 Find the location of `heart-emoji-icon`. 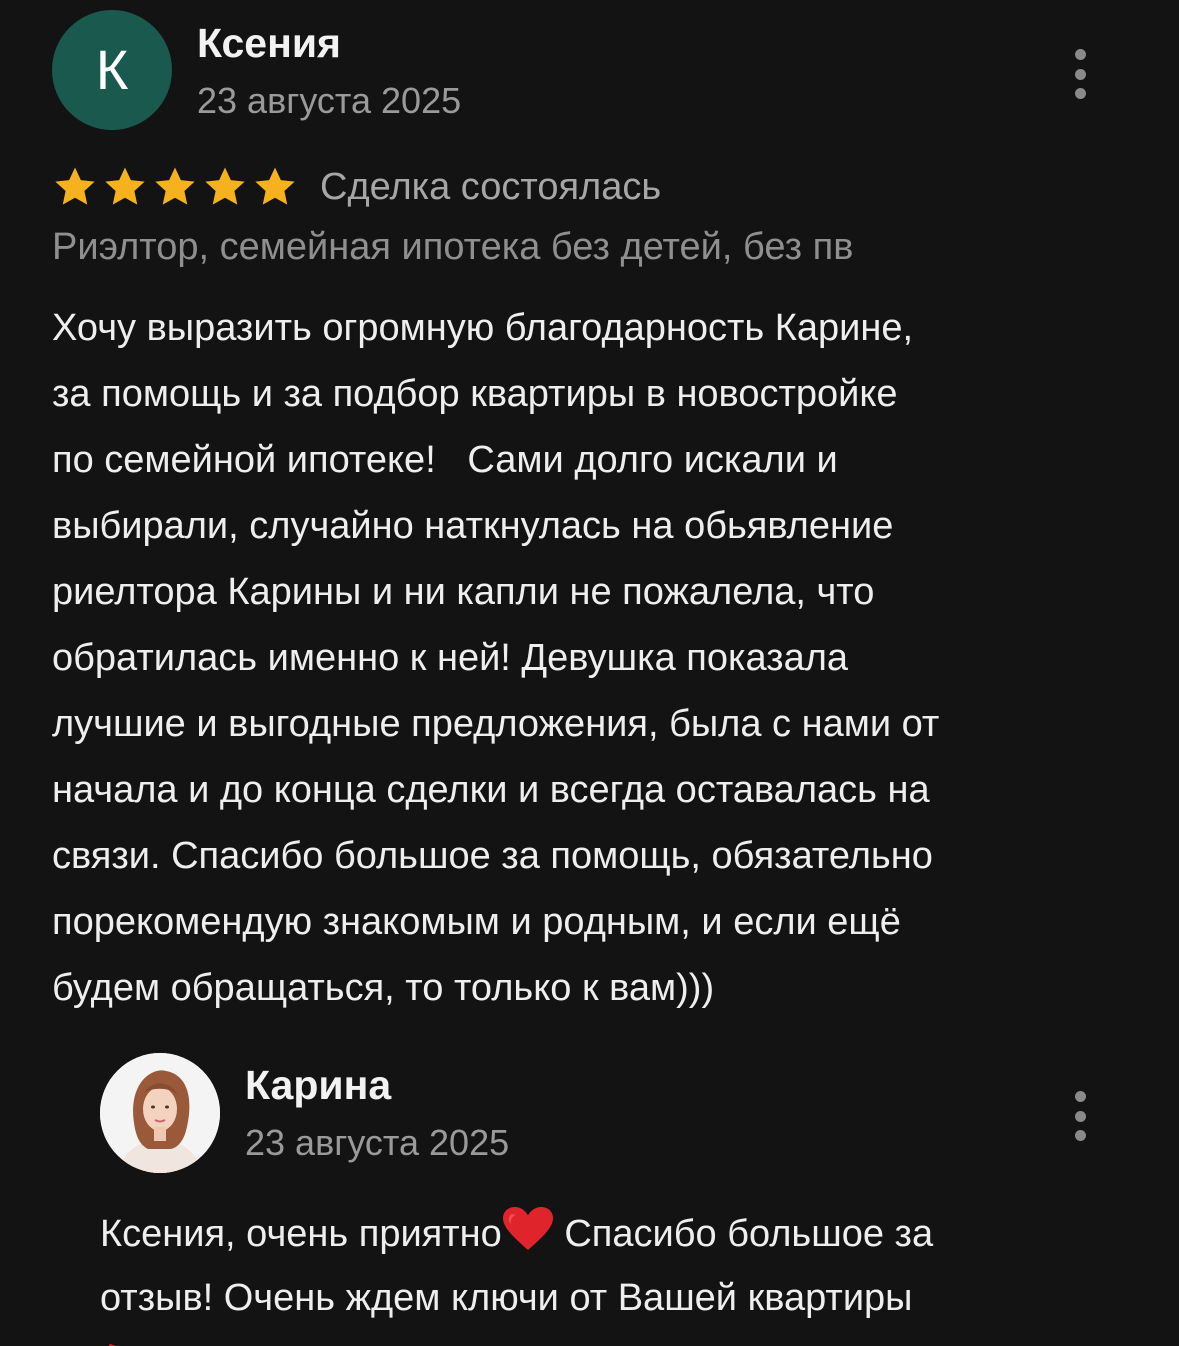

heart-emoji-icon is located at coordinates (527, 1228).